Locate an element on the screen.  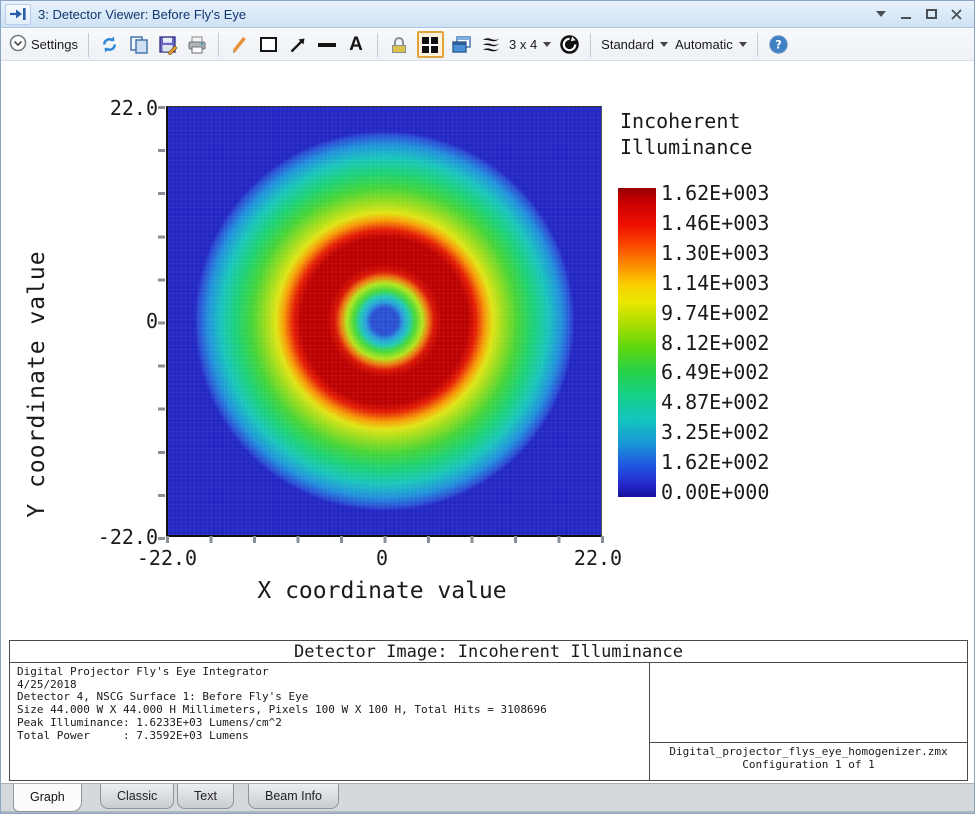
colorbar-label: 1.14E+003 is located at coordinates (715, 282).